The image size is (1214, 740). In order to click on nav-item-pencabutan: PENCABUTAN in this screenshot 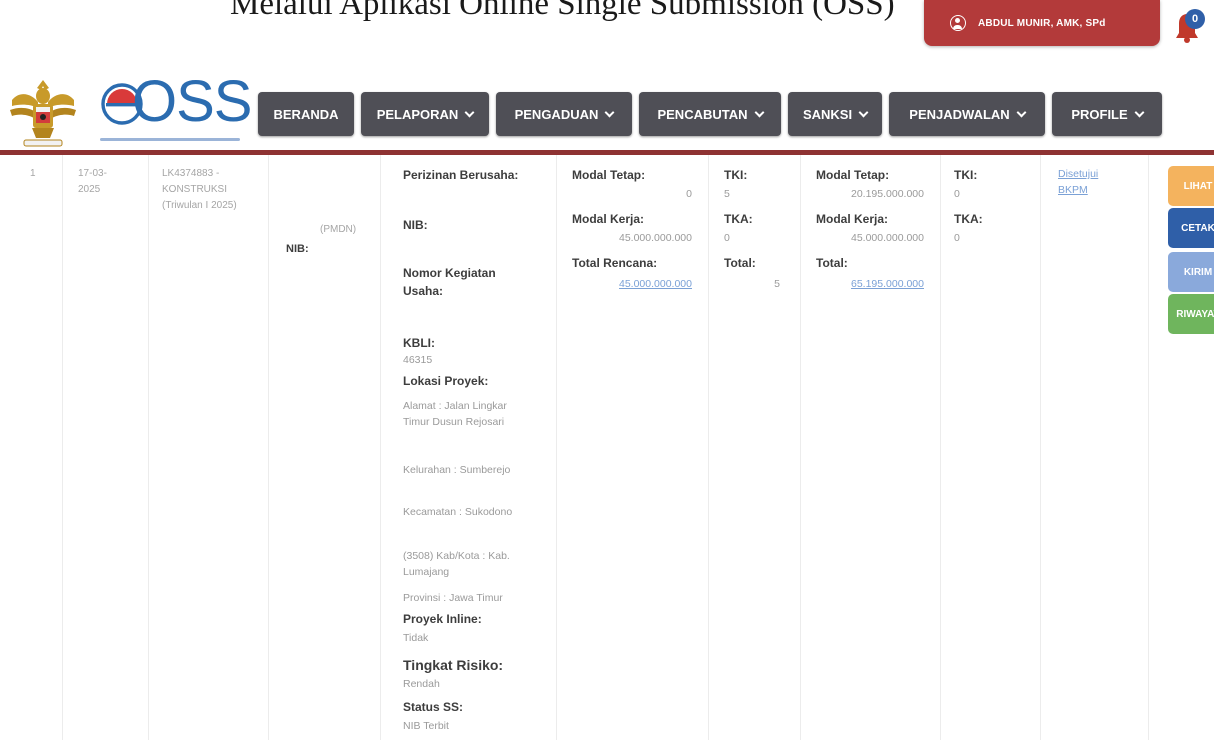, I will do `click(710, 114)`.